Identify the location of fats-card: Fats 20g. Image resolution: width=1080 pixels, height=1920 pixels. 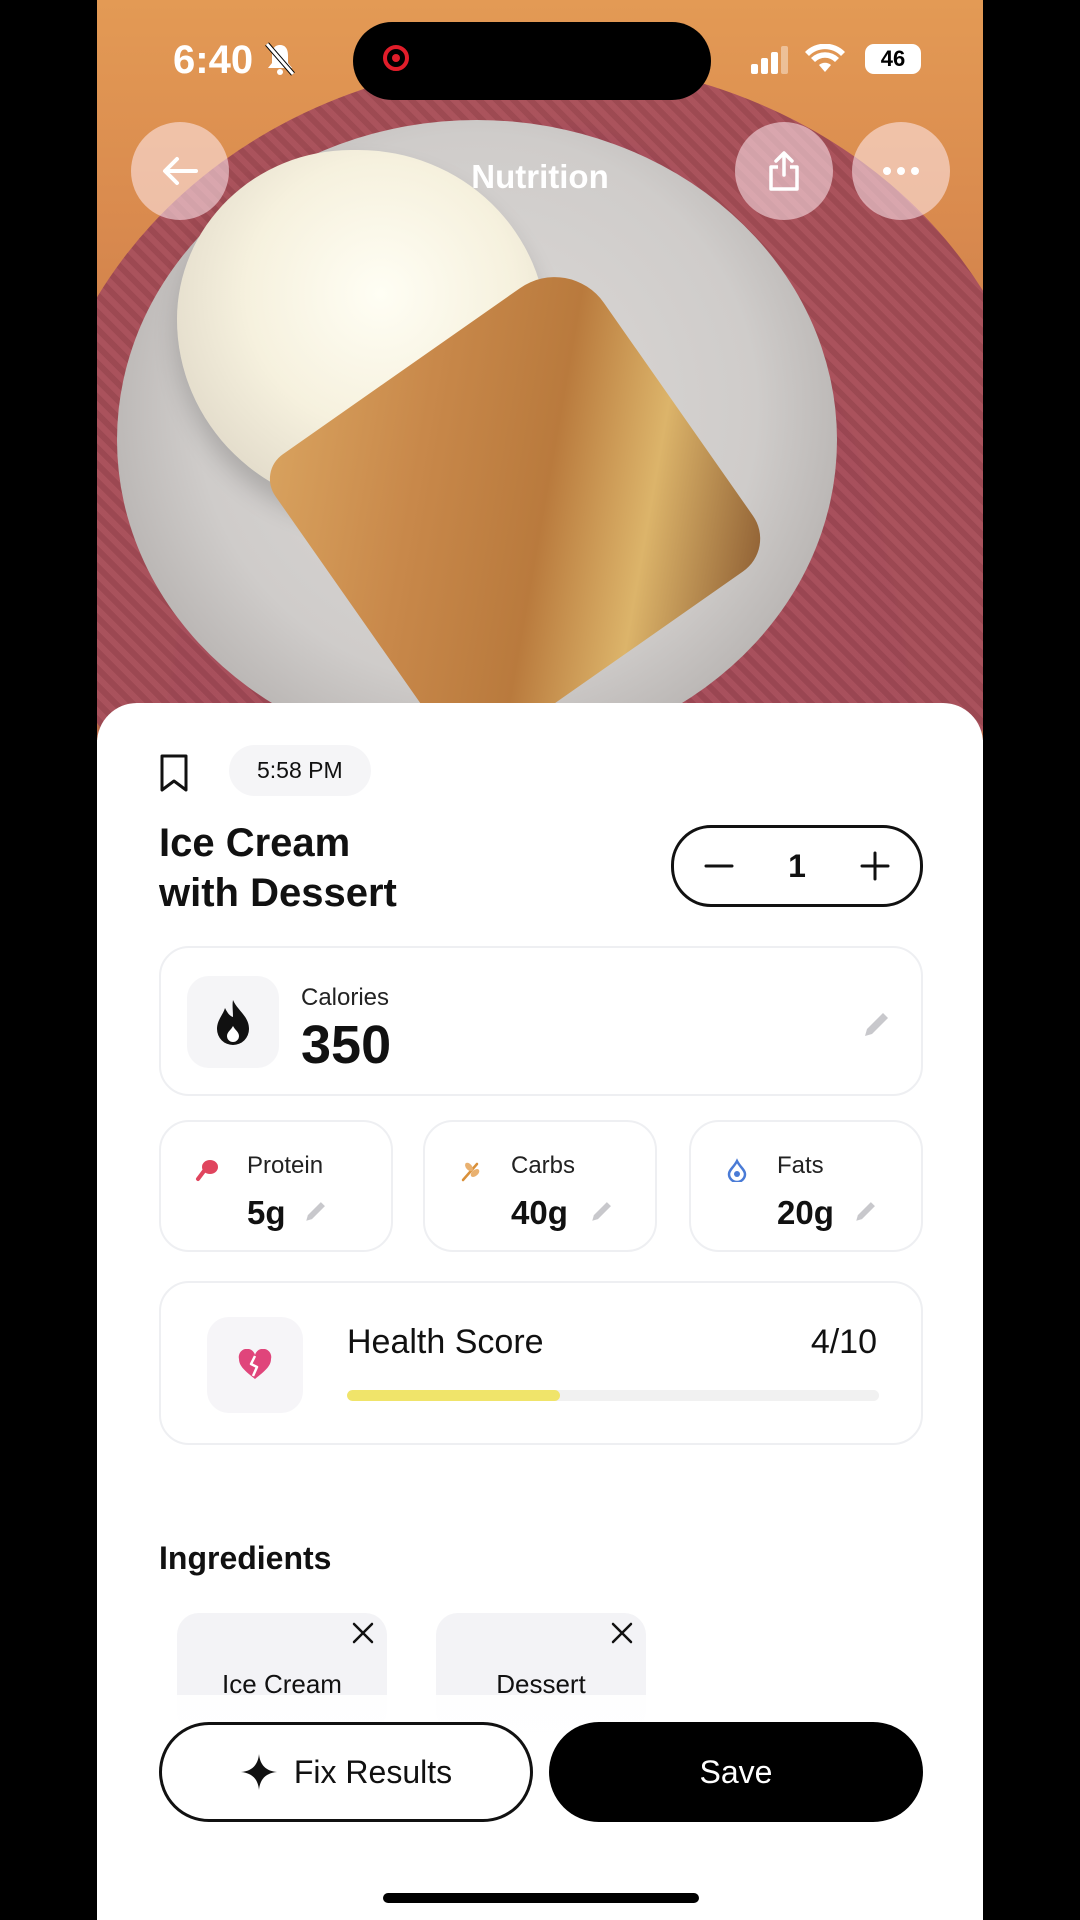
(806, 1186).